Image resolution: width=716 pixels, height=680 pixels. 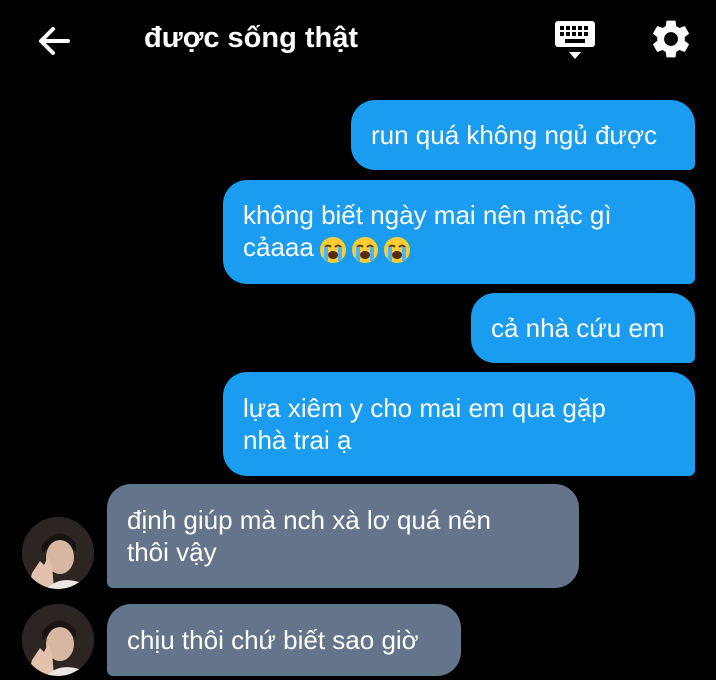 What do you see at coordinates (424, 424) in the screenshot?
I see `message-text: lựa xiêm y cho mai em qua gặp nhà trai ạ` at bounding box center [424, 424].